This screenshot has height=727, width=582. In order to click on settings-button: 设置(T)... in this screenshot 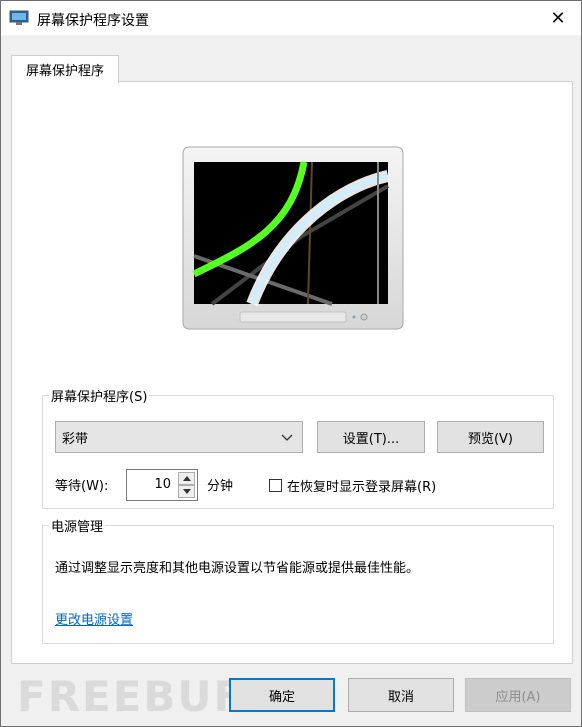, I will do `click(371, 437)`.